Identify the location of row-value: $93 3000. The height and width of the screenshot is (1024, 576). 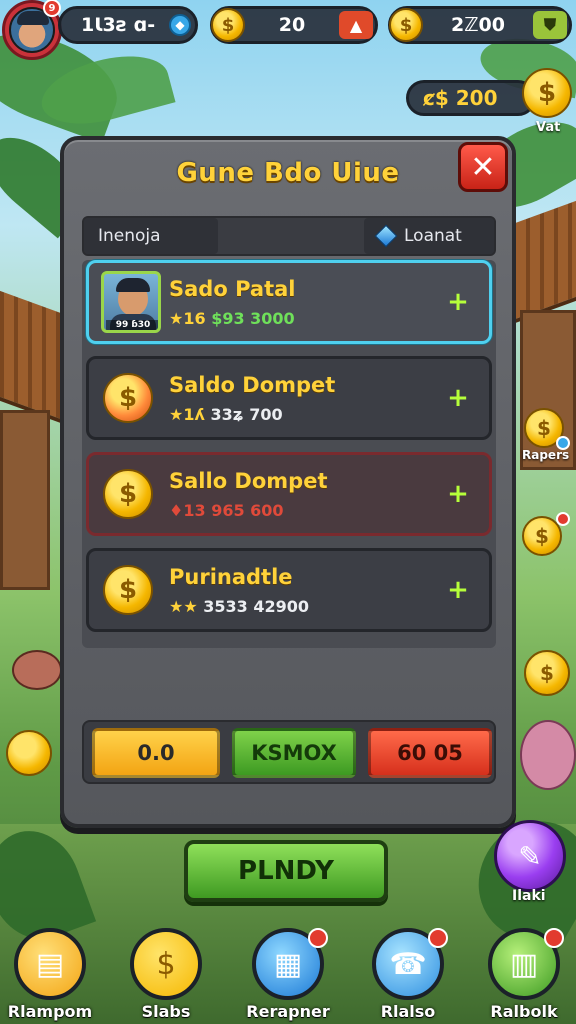
(253, 318).